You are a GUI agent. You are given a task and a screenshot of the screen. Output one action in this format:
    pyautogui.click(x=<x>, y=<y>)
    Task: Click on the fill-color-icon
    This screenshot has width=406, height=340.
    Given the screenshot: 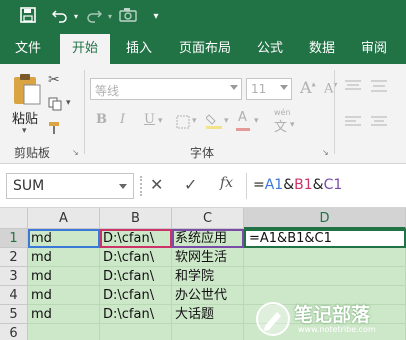 What is the action you would take?
    pyautogui.click(x=213, y=123)
    